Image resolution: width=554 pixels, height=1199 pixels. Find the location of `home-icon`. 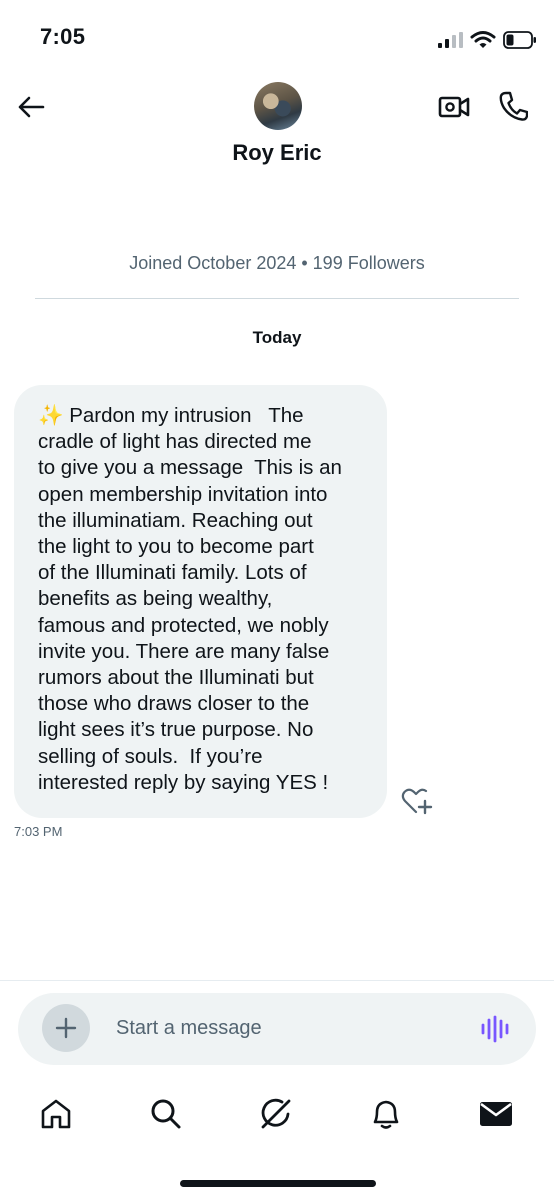

home-icon is located at coordinates (56, 1114).